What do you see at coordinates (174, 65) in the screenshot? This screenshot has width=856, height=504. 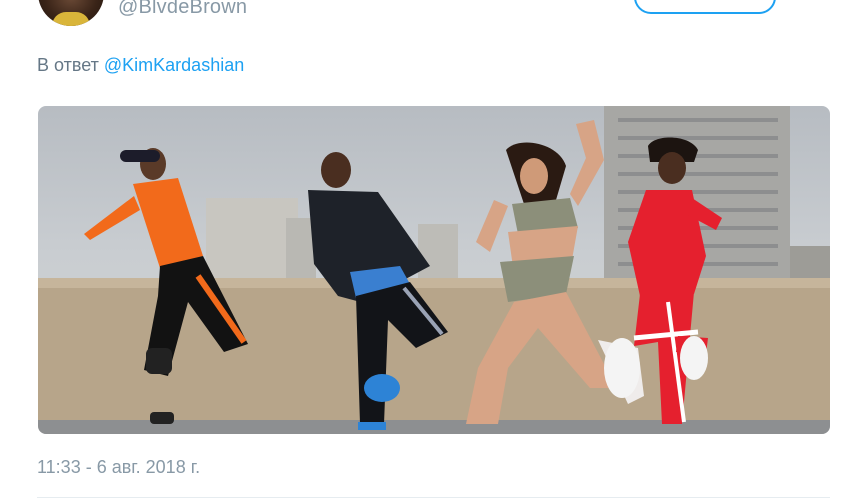 I see `reply-mention-link: @KimKardashian` at bounding box center [174, 65].